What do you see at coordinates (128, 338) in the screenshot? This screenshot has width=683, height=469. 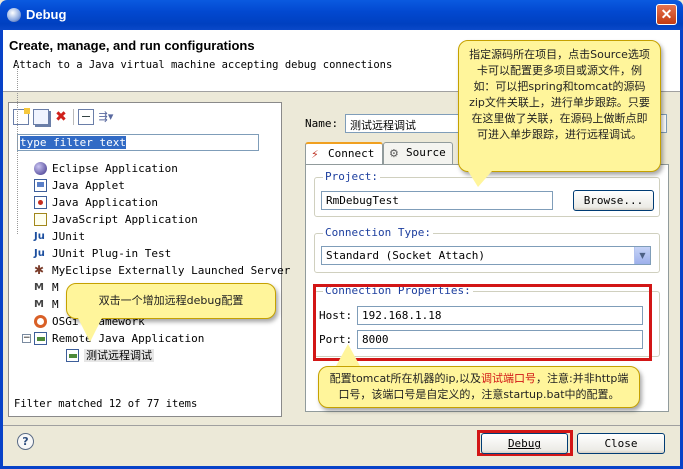 I see `tree-item-label: Remote Java Application` at bounding box center [128, 338].